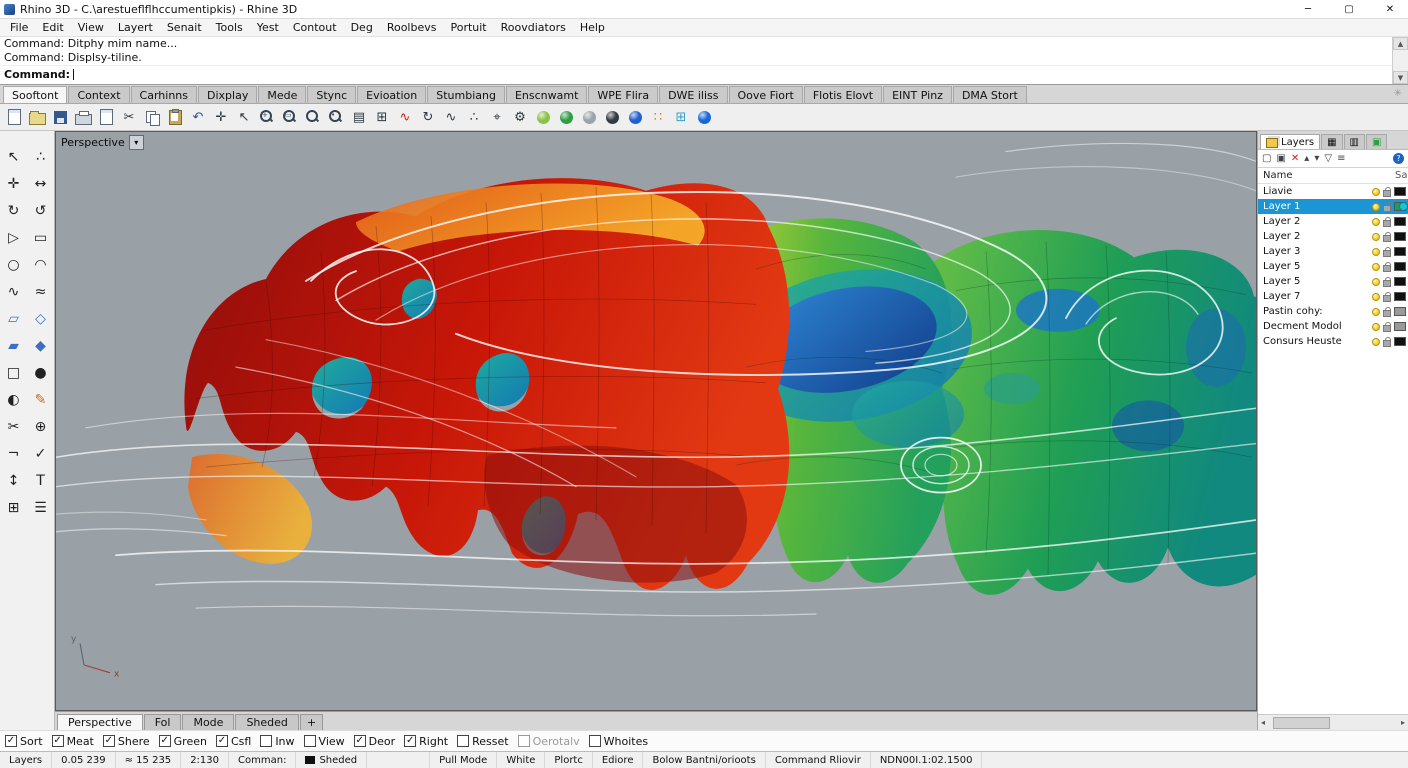 The image size is (1408, 768). I want to click on render-sphere-blue-icon, so click(635, 117).